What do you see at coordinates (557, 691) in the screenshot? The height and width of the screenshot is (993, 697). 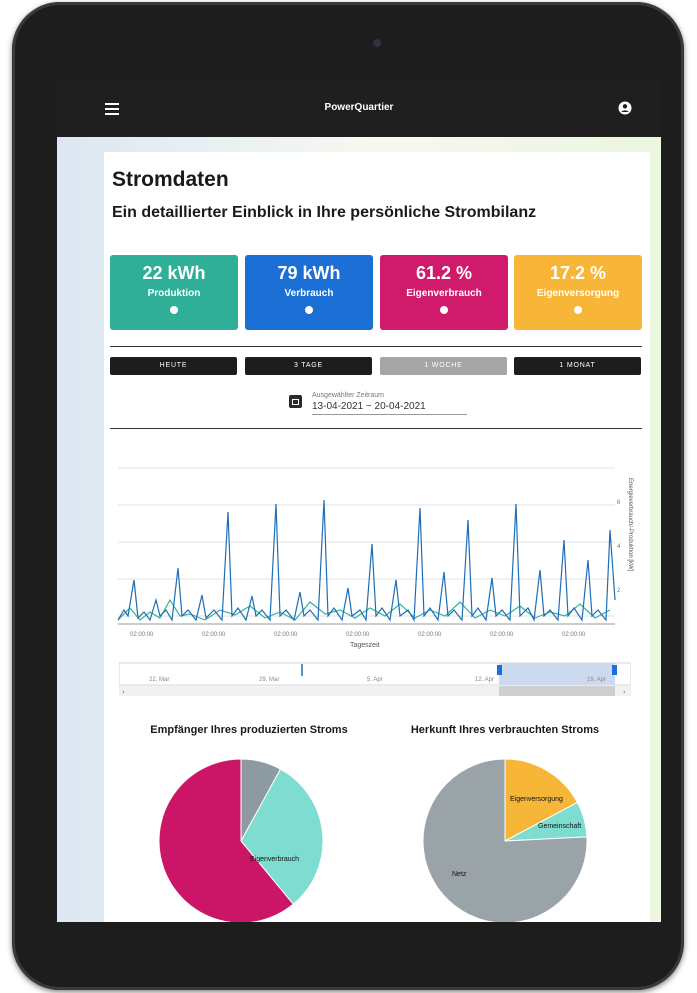 I see `scrollbar-thumb` at bounding box center [557, 691].